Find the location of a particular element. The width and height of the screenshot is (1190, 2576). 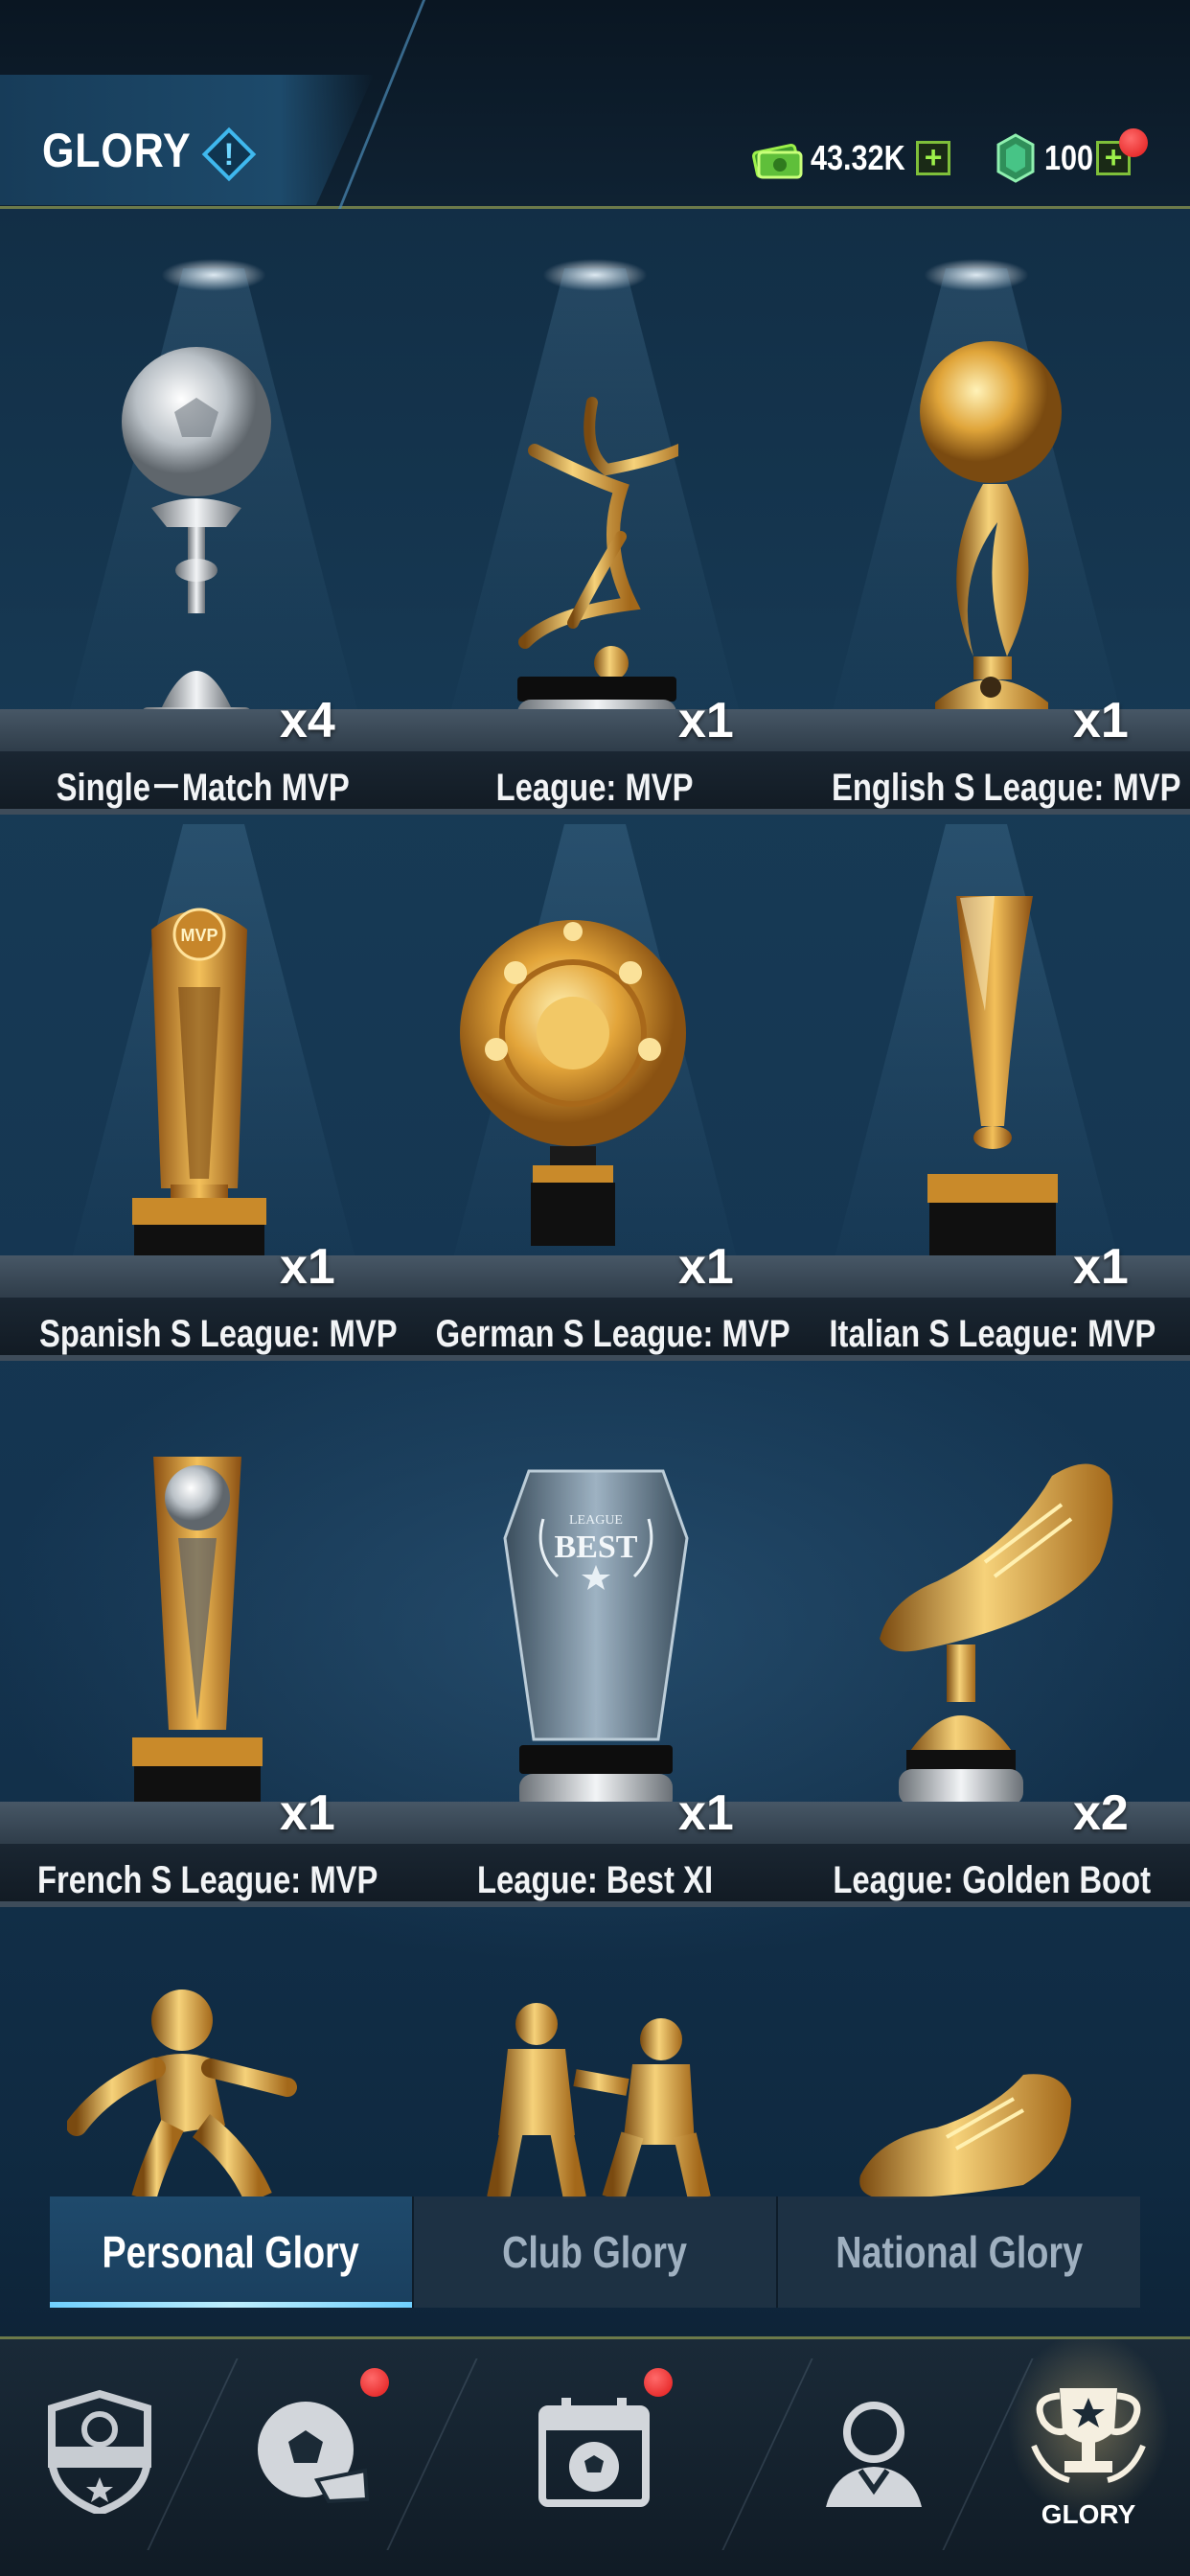

ball-whistle-icon is located at coordinates (314, 2453).